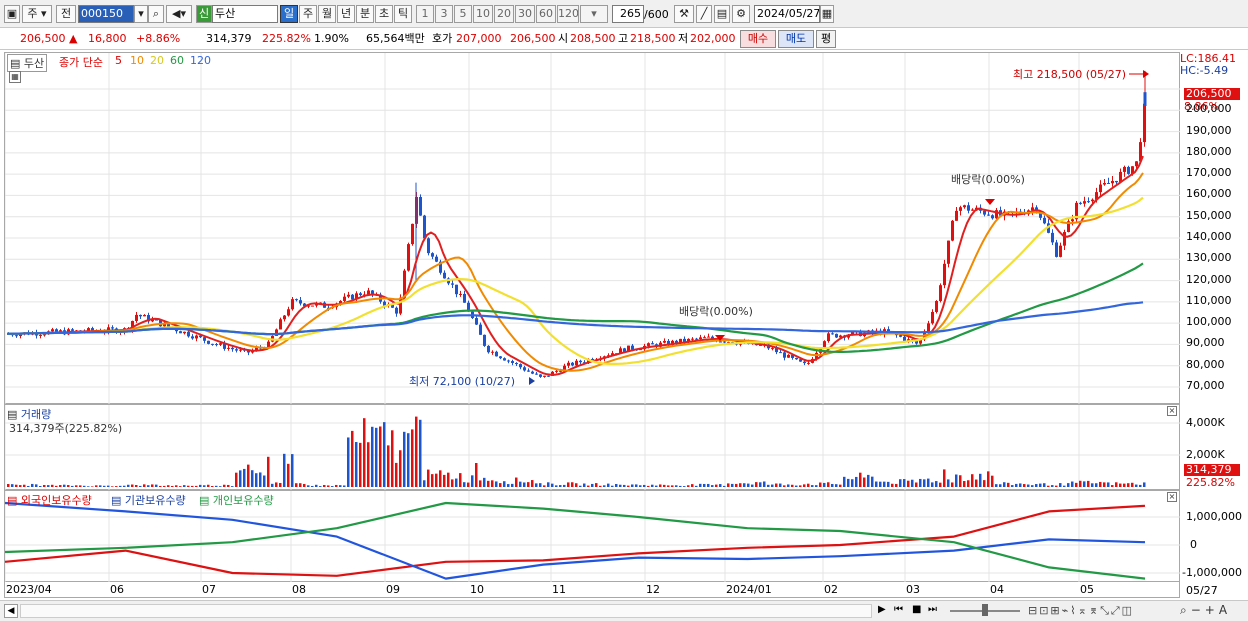  What do you see at coordinates (156, 14) in the screenshot?
I see `search-icon: ⌕` at bounding box center [156, 14].